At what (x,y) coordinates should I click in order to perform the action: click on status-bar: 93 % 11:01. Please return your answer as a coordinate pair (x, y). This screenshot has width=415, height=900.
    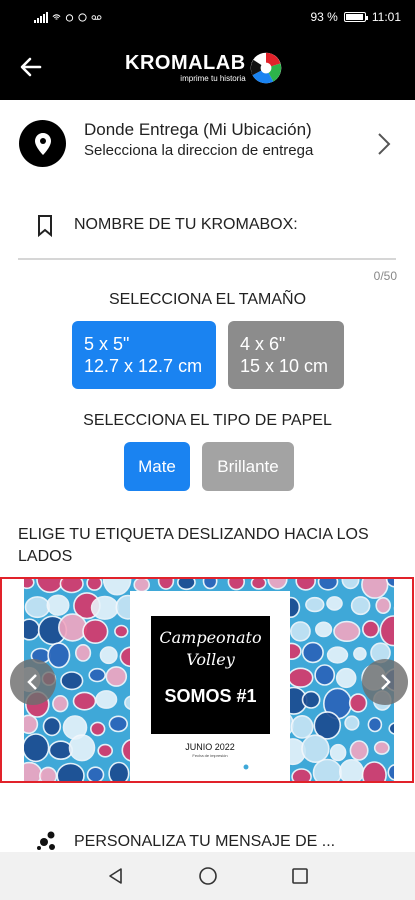
    Looking at the image, I should click on (207, 17).